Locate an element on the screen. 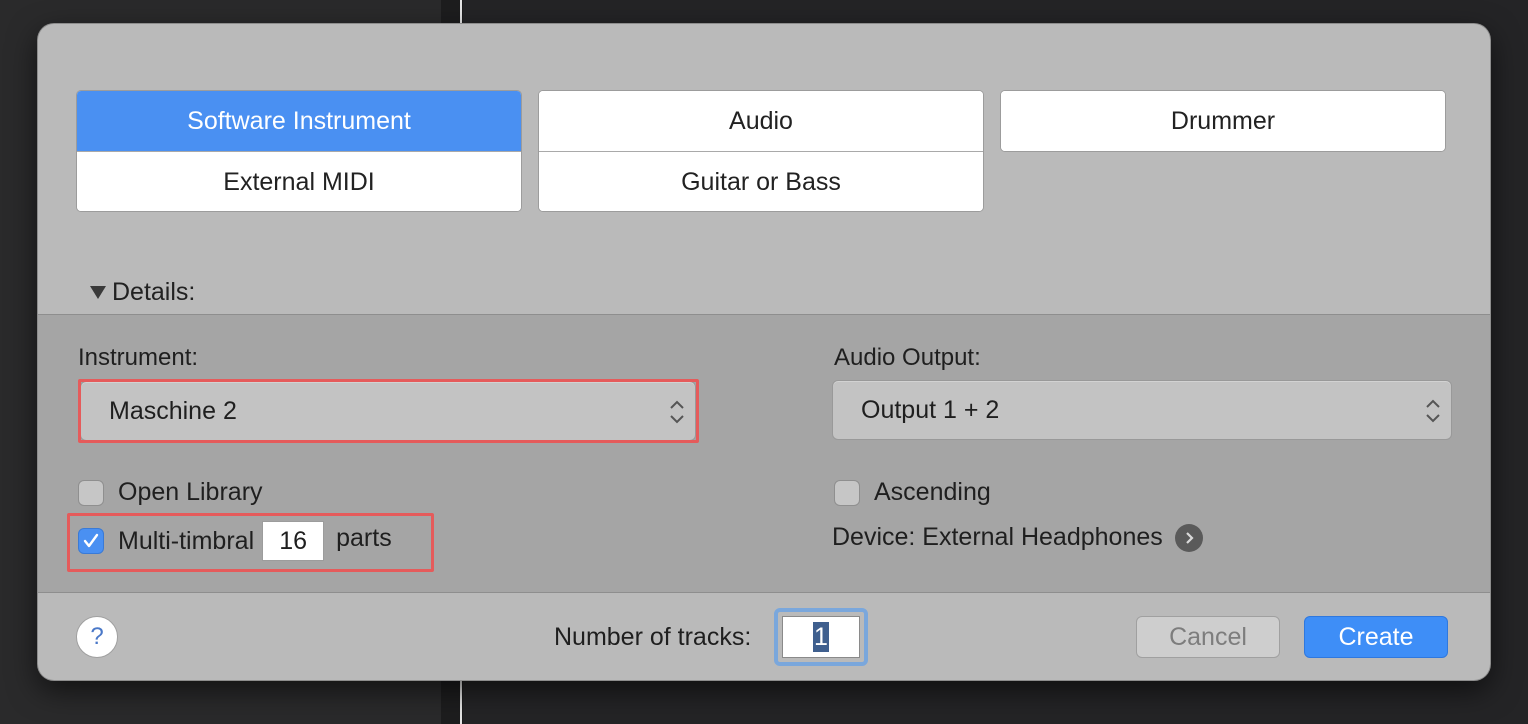 The width and height of the screenshot is (1528, 724). device-label: Device: External Headphones is located at coordinates (997, 537).